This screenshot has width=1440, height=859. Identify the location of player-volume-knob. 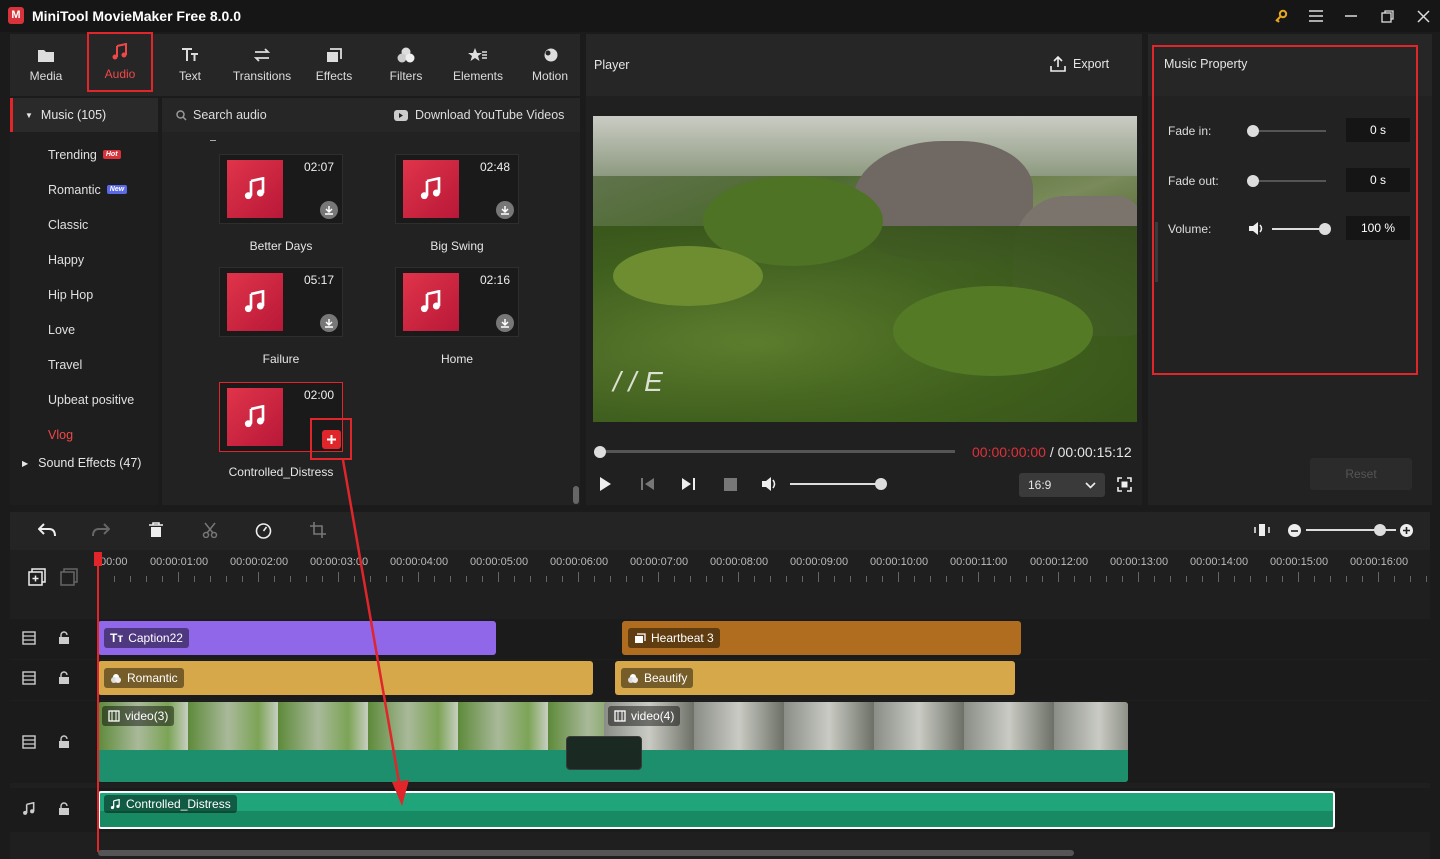
(881, 484).